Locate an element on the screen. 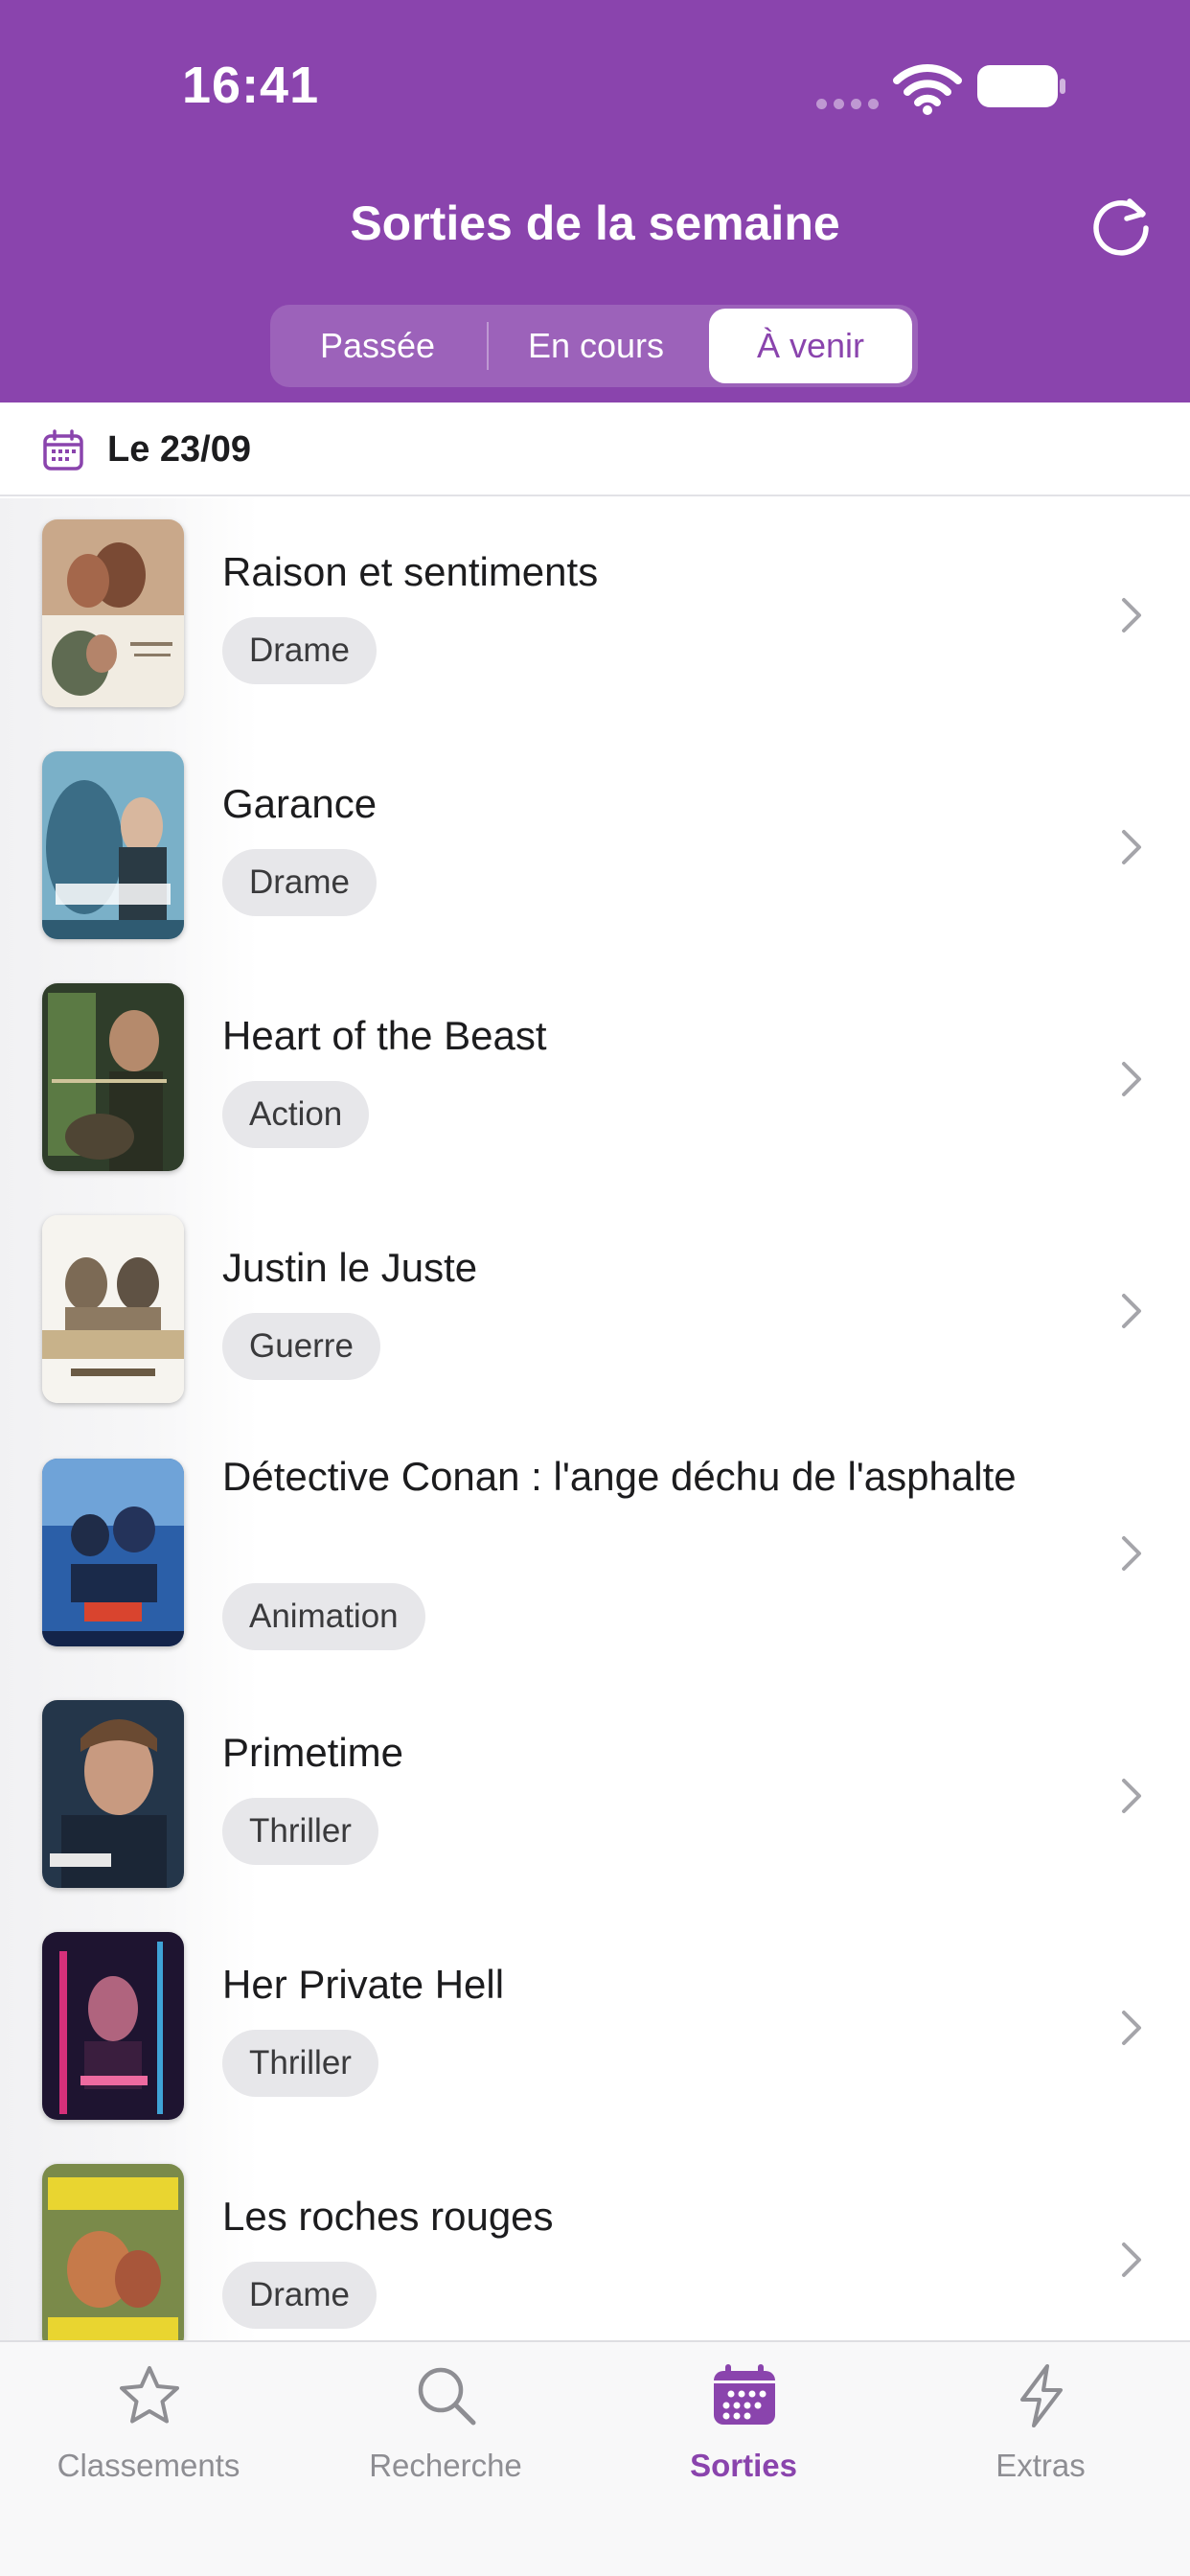 The width and height of the screenshot is (1190, 2576). movie-title: Her Private Hell is located at coordinates (364, 1984).